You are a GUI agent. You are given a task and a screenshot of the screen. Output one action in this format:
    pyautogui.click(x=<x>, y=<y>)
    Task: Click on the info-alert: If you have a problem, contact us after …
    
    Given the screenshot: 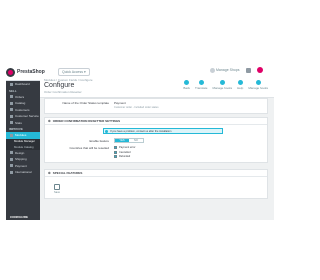 What is the action you would take?
    pyautogui.click(x=163, y=131)
    